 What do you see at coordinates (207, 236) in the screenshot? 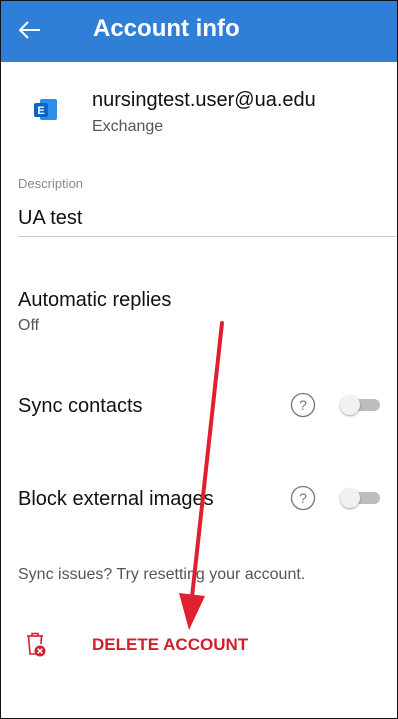
I see `description-underline` at bounding box center [207, 236].